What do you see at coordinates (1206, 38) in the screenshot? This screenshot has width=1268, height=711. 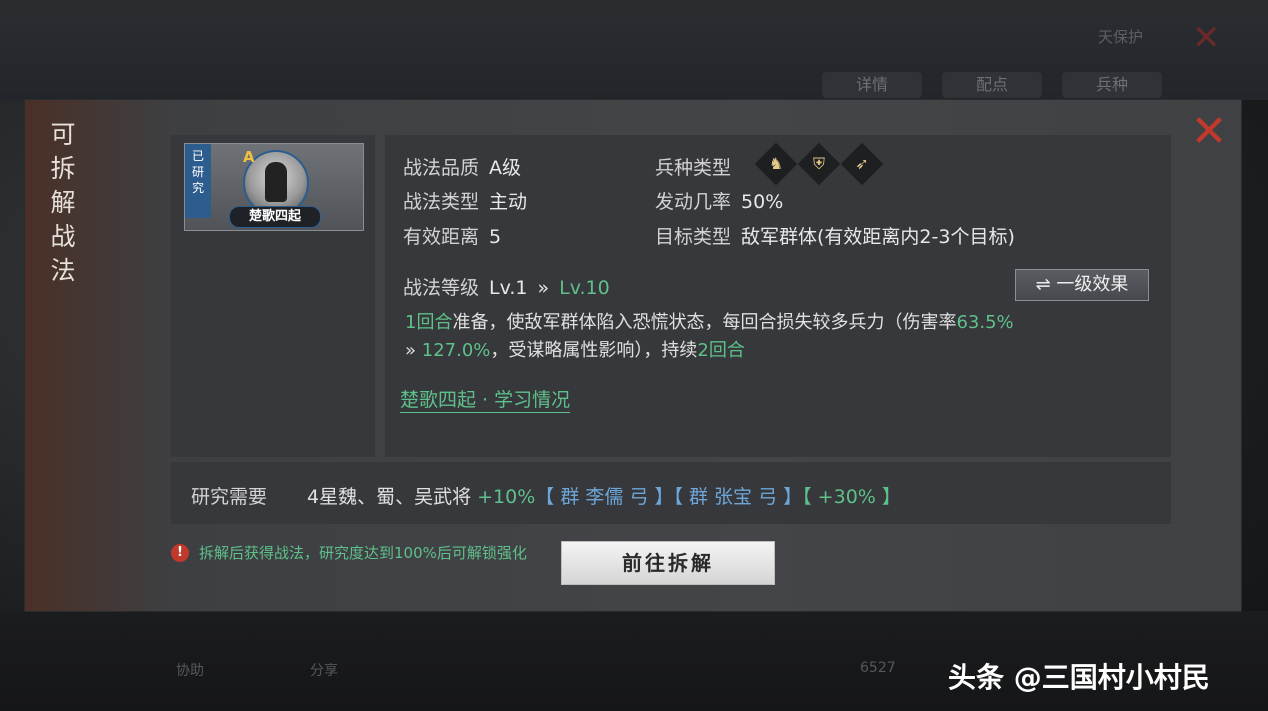 I see `background-close-icon: ✕` at bounding box center [1206, 38].